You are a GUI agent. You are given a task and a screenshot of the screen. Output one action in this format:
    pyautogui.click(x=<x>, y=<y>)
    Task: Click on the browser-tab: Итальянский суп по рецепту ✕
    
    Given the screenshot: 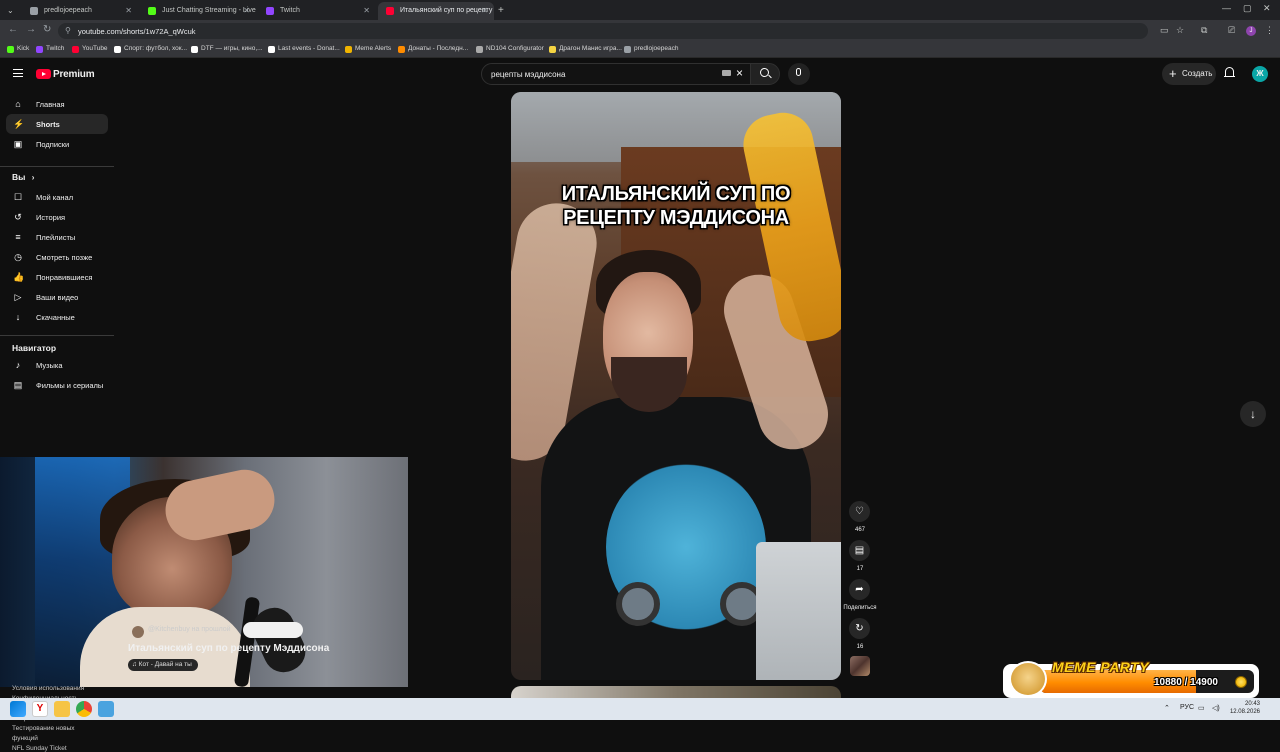 What is the action you would take?
    pyautogui.click(x=436, y=11)
    